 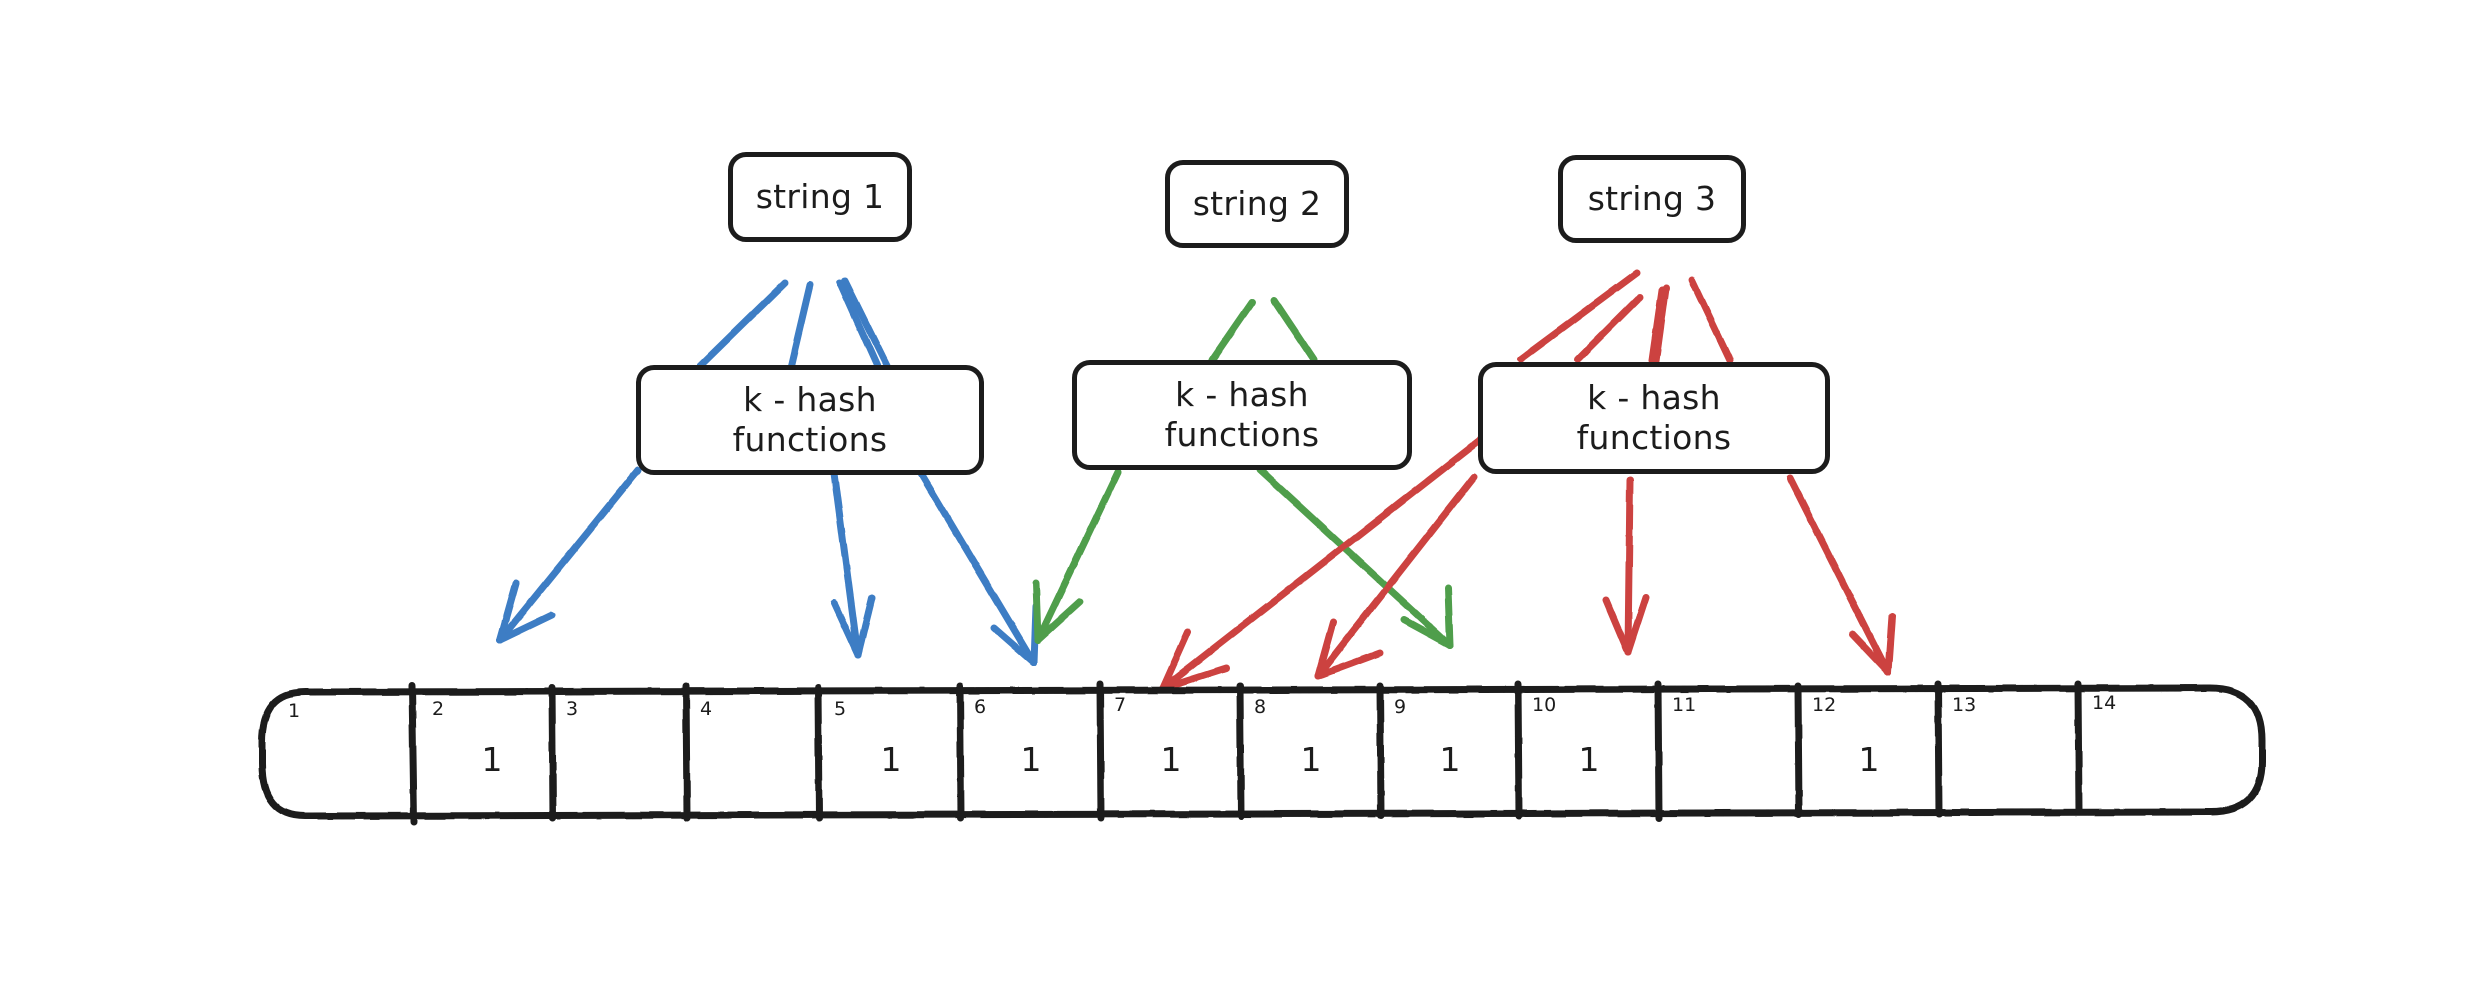 I want to click on bit-index-10: 10, so click(x=1544, y=705).